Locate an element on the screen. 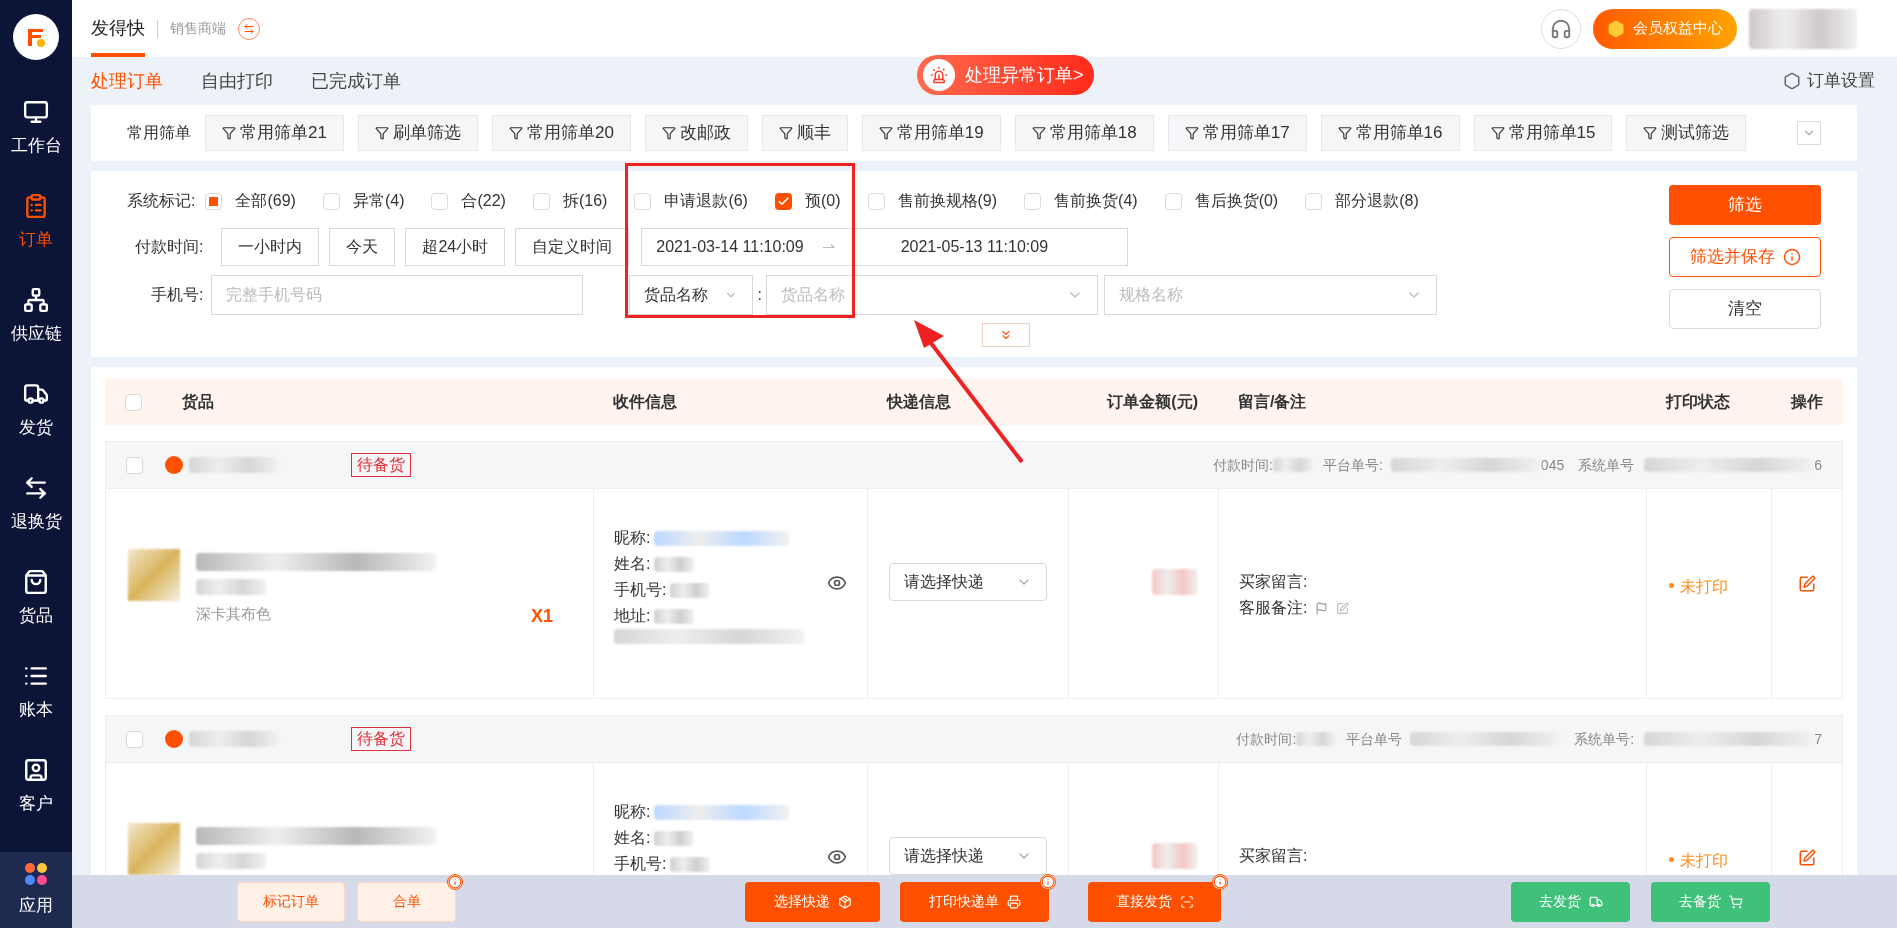 Image resolution: width=1897 pixels, height=928 pixels. checkbox-label: 全部(69) is located at coordinates (265, 201).